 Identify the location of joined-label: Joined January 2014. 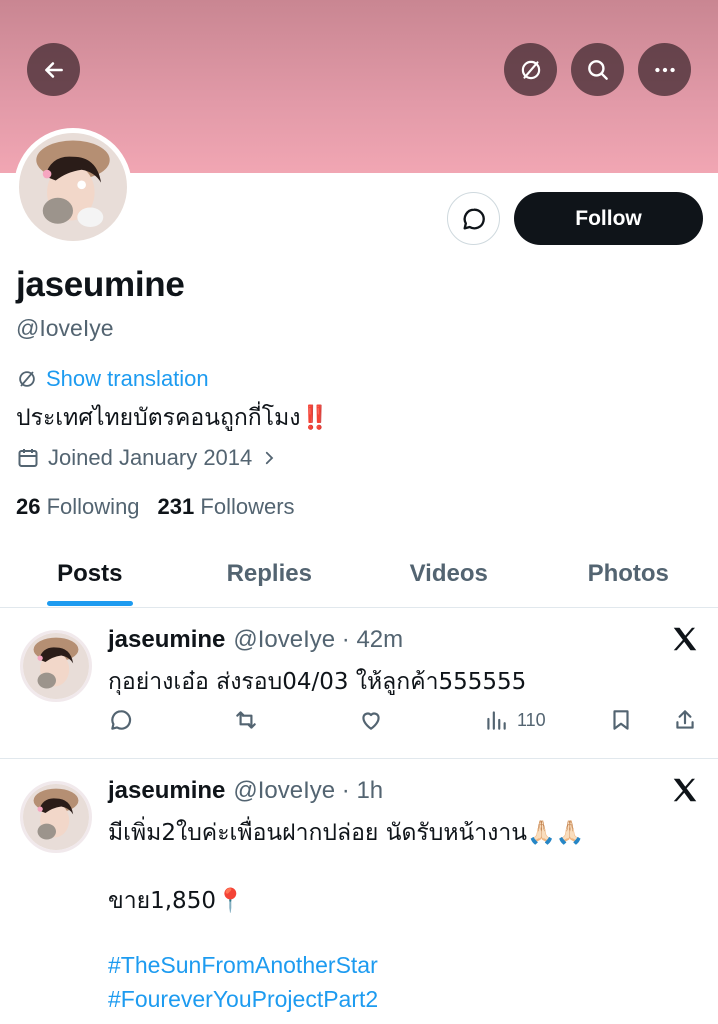
(150, 457).